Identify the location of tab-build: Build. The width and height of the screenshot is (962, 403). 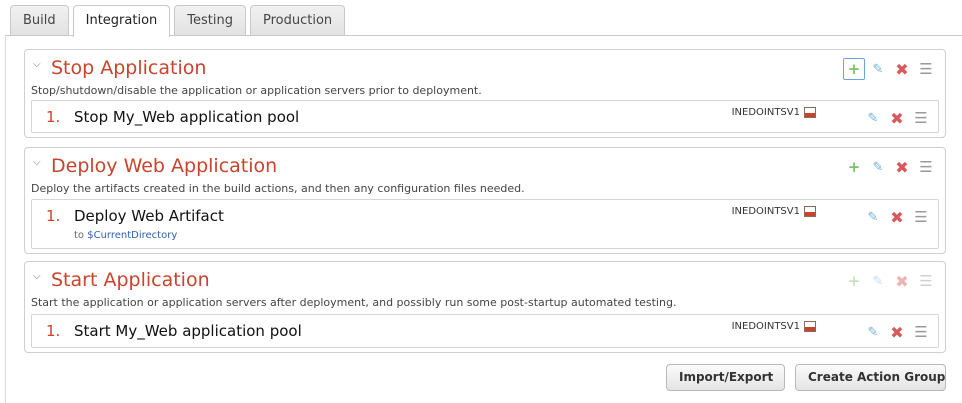
(39, 20).